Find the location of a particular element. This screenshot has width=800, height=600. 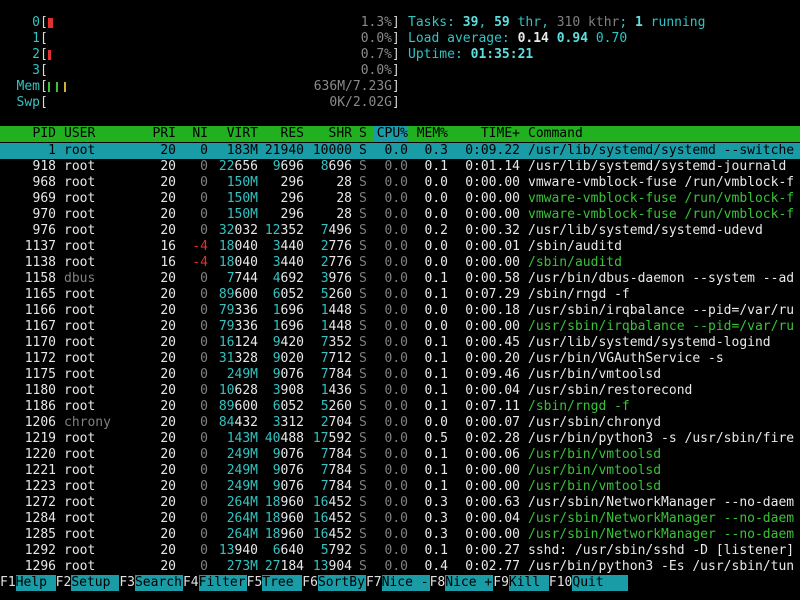

fkey-nice--button: Nice - is located at coordinates (405, 583).